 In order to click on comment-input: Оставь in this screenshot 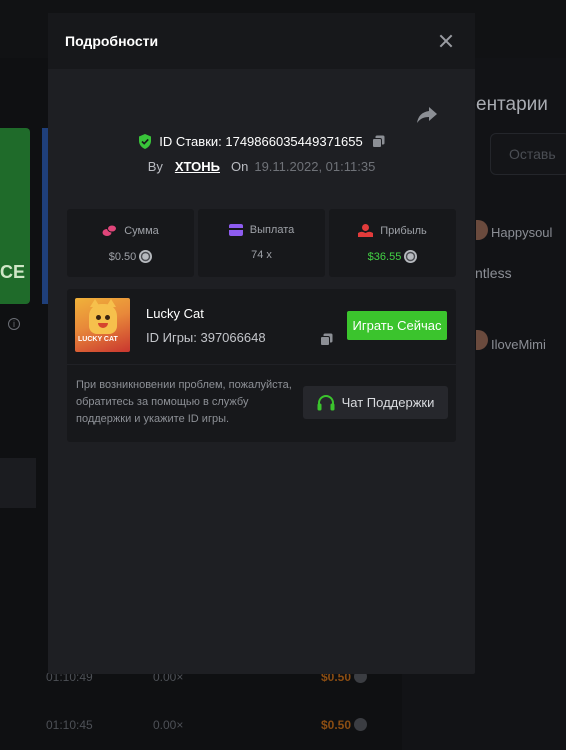, I will do `click(528, 154)`.